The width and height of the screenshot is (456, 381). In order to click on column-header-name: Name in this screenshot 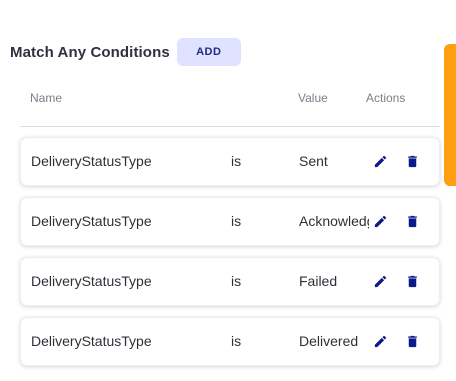, I will do `click(46, 98)`.